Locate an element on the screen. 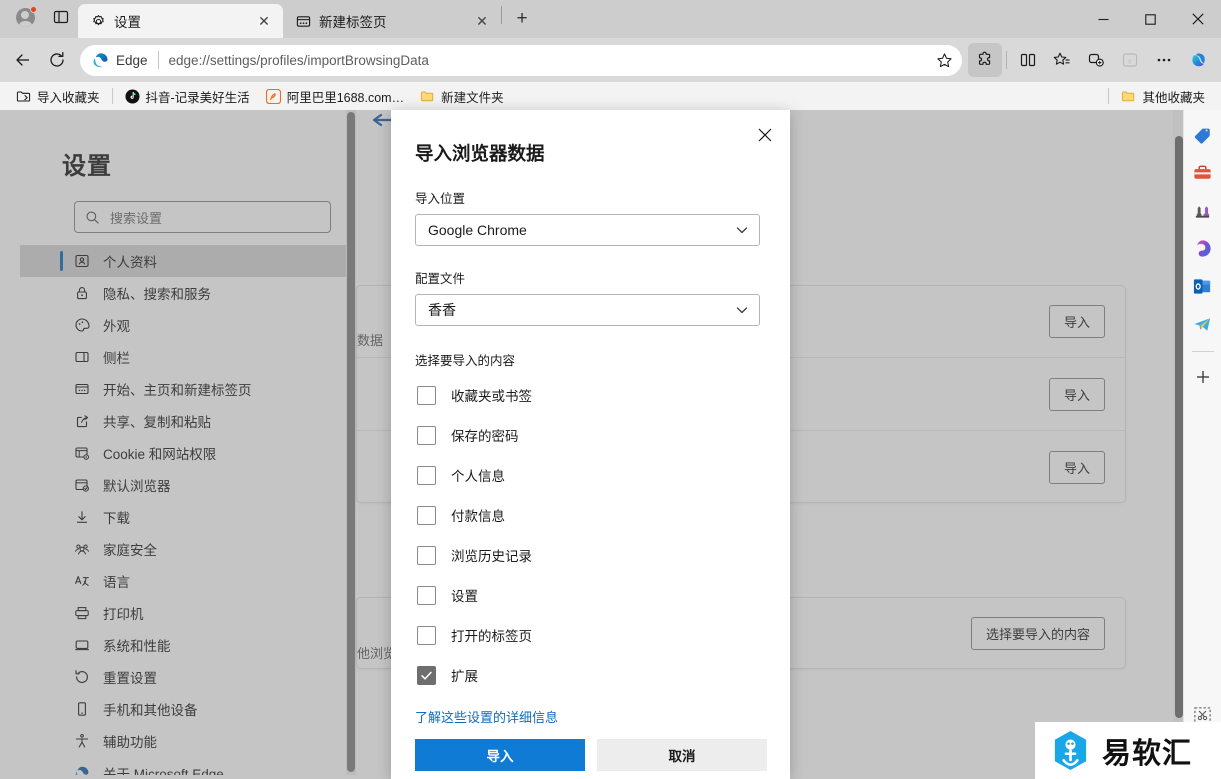  sidebar-scrollbar is located at coordinates (351, 442).